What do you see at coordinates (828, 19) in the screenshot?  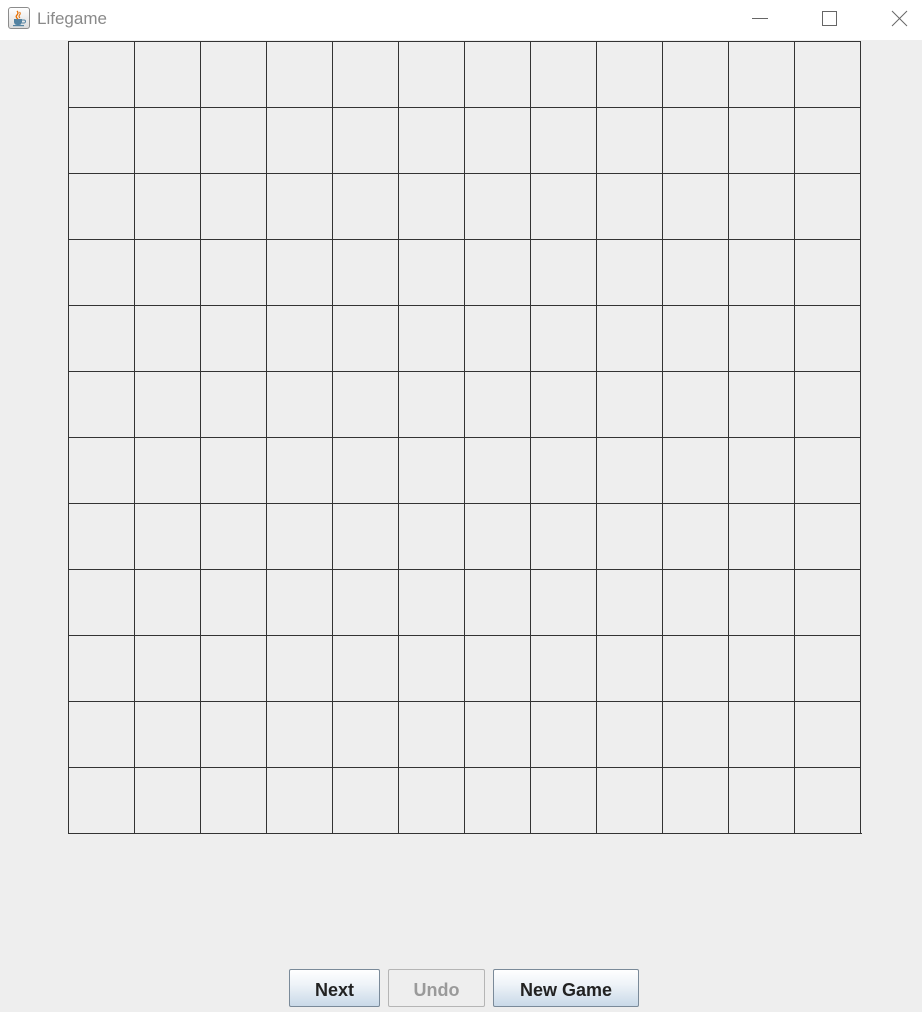 I see `maximize-button` at bounding box center [828, 19].